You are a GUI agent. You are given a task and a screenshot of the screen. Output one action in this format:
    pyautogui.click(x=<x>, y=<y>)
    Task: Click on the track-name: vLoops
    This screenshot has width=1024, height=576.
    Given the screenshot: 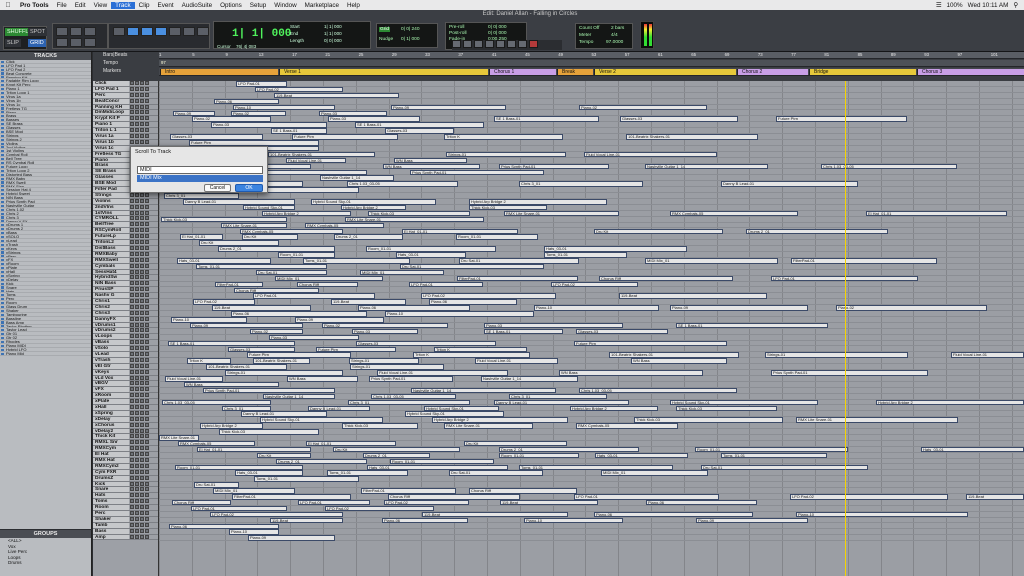 What is the action you would take?
    pyautogui.click(x=111, y=337)
    